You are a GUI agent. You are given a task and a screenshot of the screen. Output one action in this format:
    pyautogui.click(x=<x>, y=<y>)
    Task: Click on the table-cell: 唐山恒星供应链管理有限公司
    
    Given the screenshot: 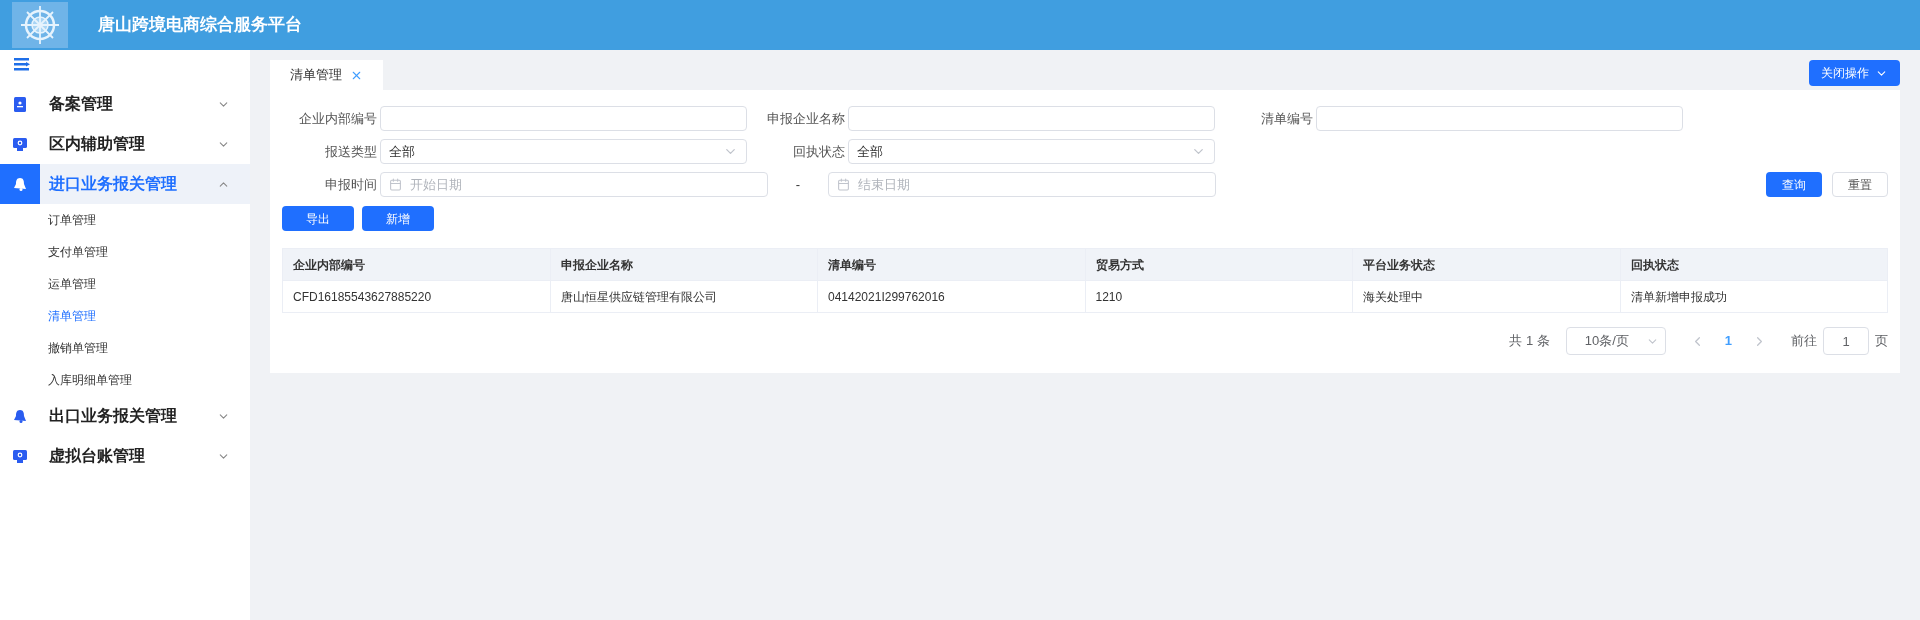 What is the action you would take?
    pyautogui.click(x=684, y=296)
    